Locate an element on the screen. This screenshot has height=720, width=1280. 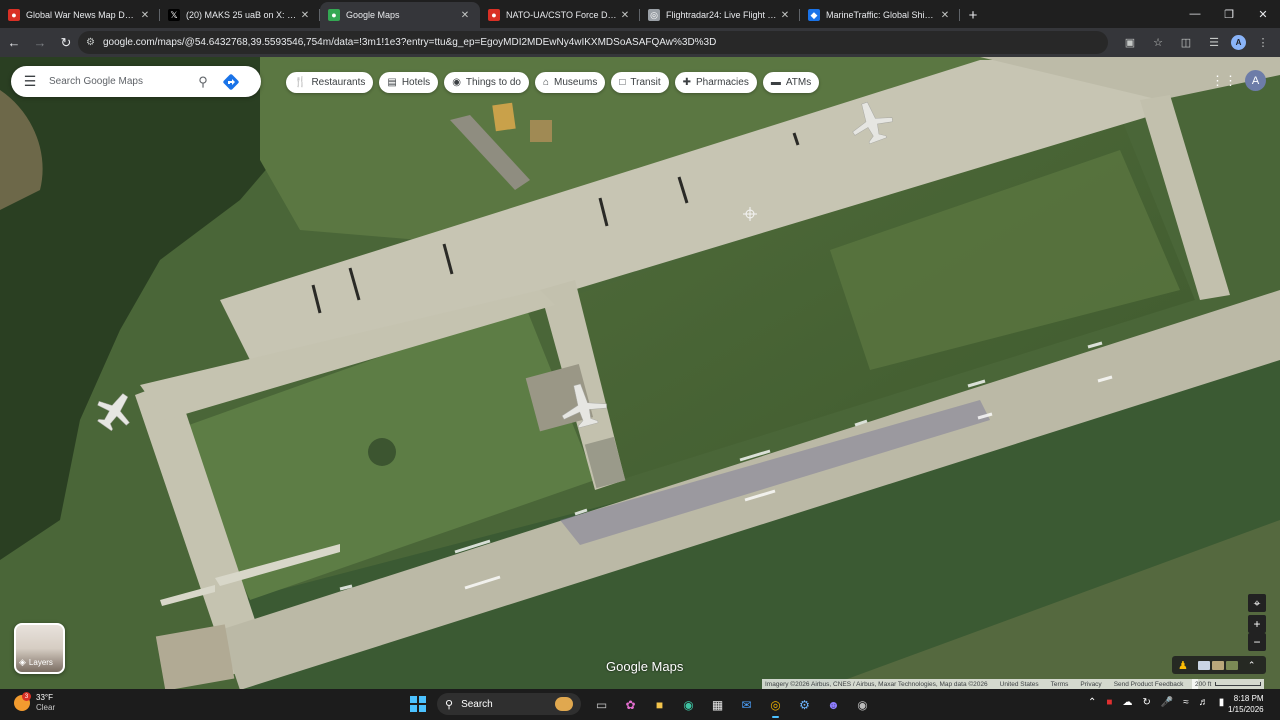
zoom-in-button: + is located at coordinates (1257, 624).